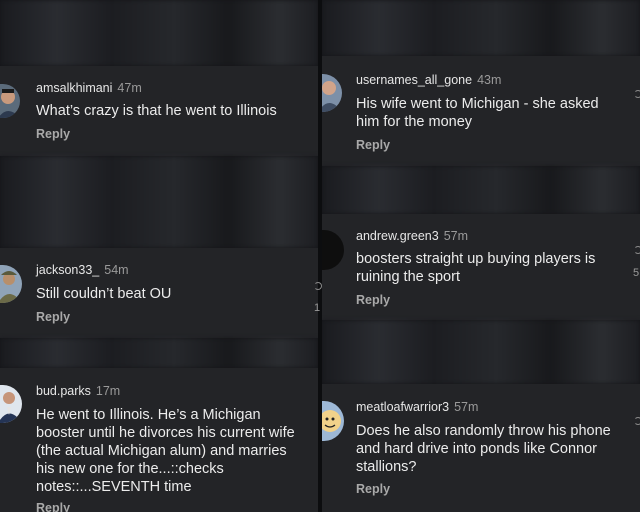 Image resolution: width=640 pixels, height=512 pixels. I want to click on username: usernames_all_gone, so click(414, 80).